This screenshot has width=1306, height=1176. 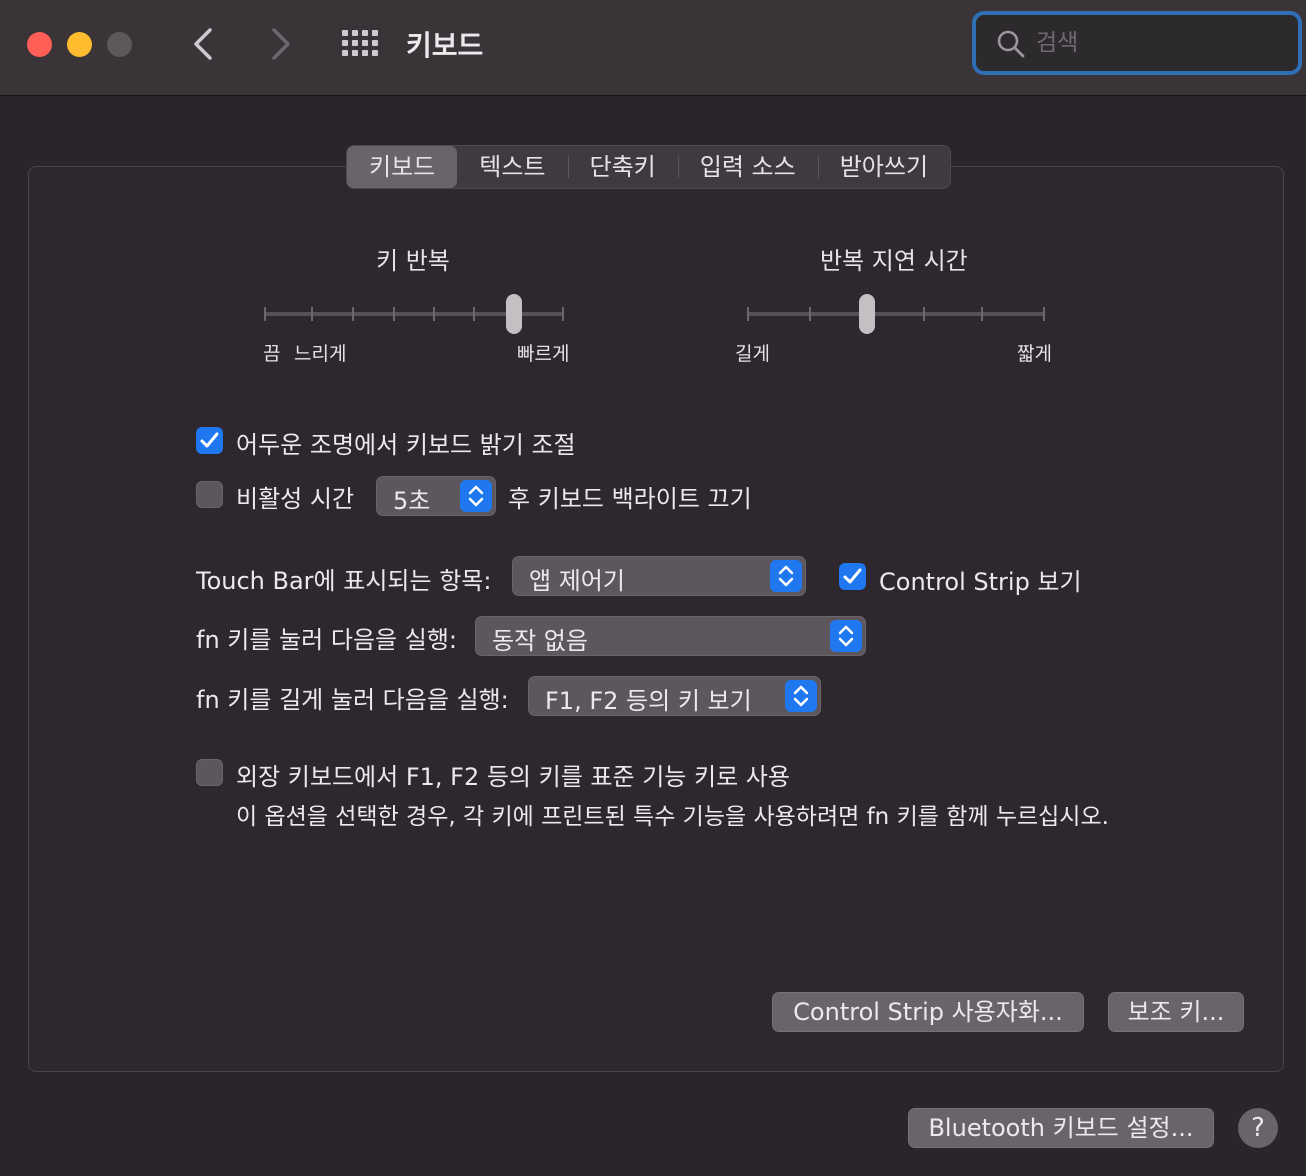 I want to click on backlight-off-suffix: 후 키보드 백라이트 끄기, so click(x=630, y=499).